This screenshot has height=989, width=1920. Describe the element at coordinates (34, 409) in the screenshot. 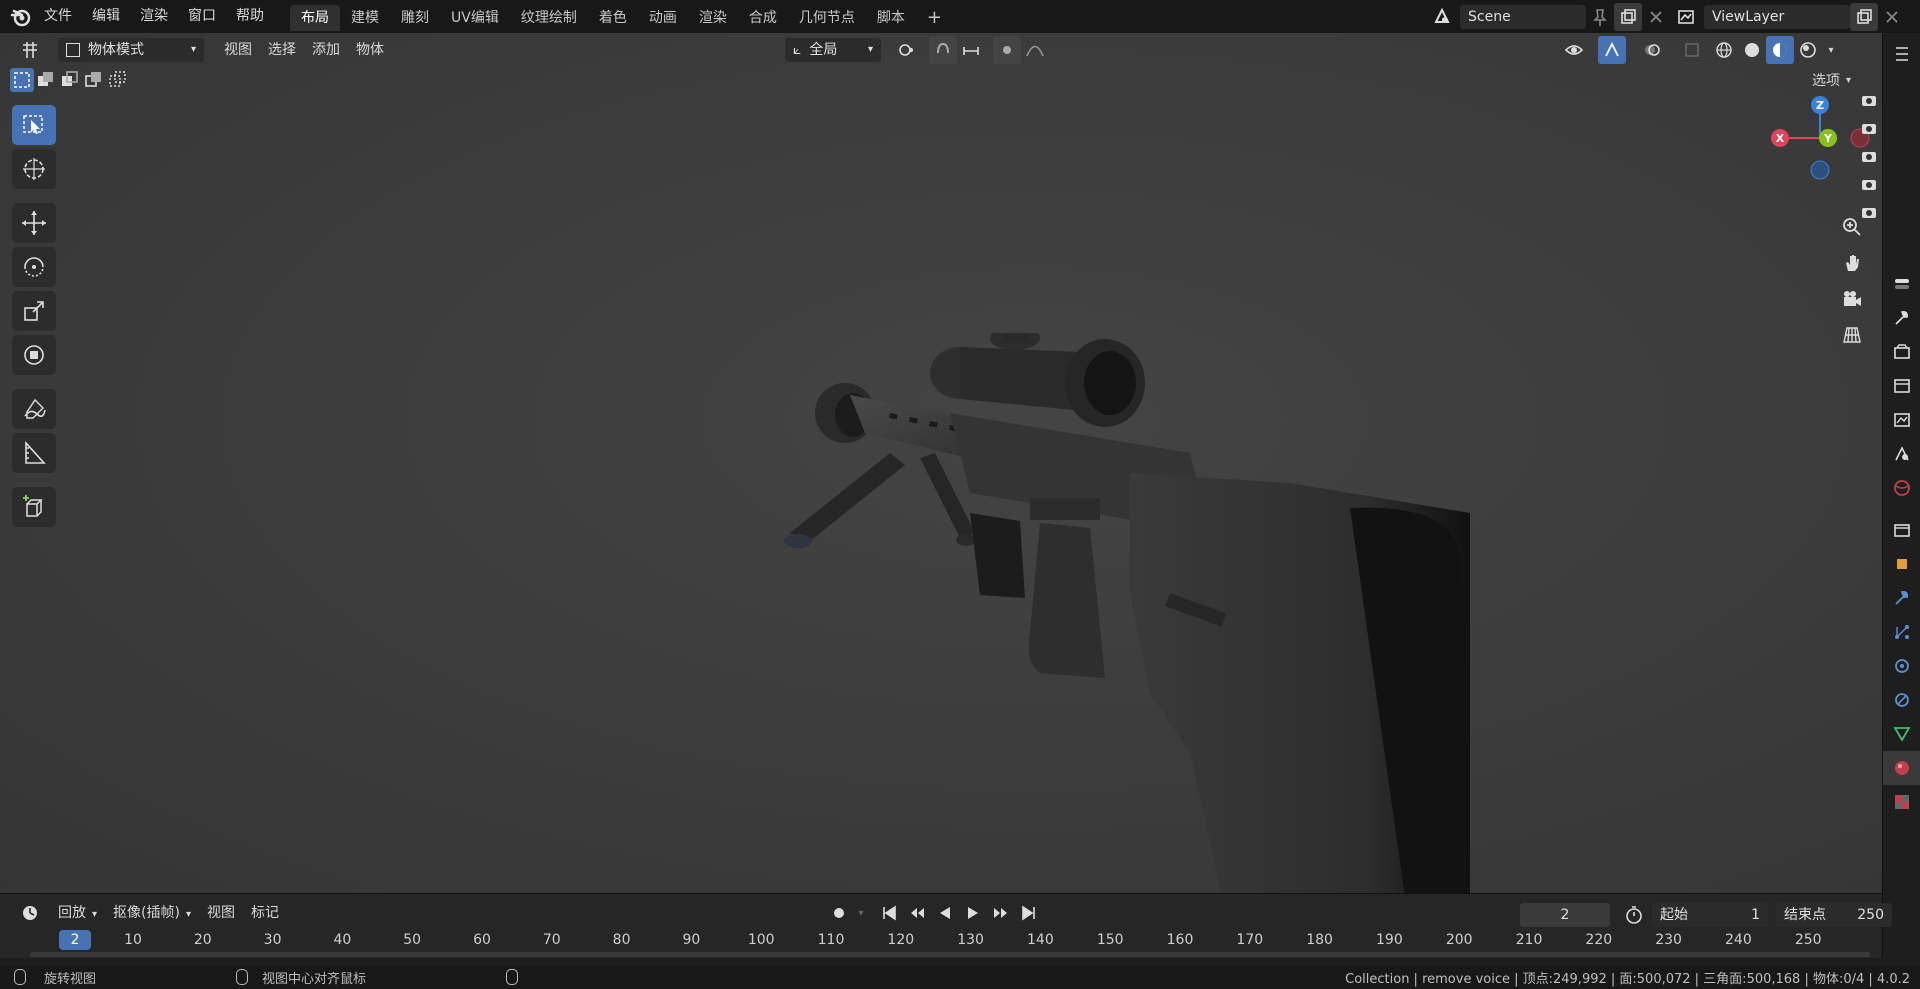

I see `annotate-icon` at that location.